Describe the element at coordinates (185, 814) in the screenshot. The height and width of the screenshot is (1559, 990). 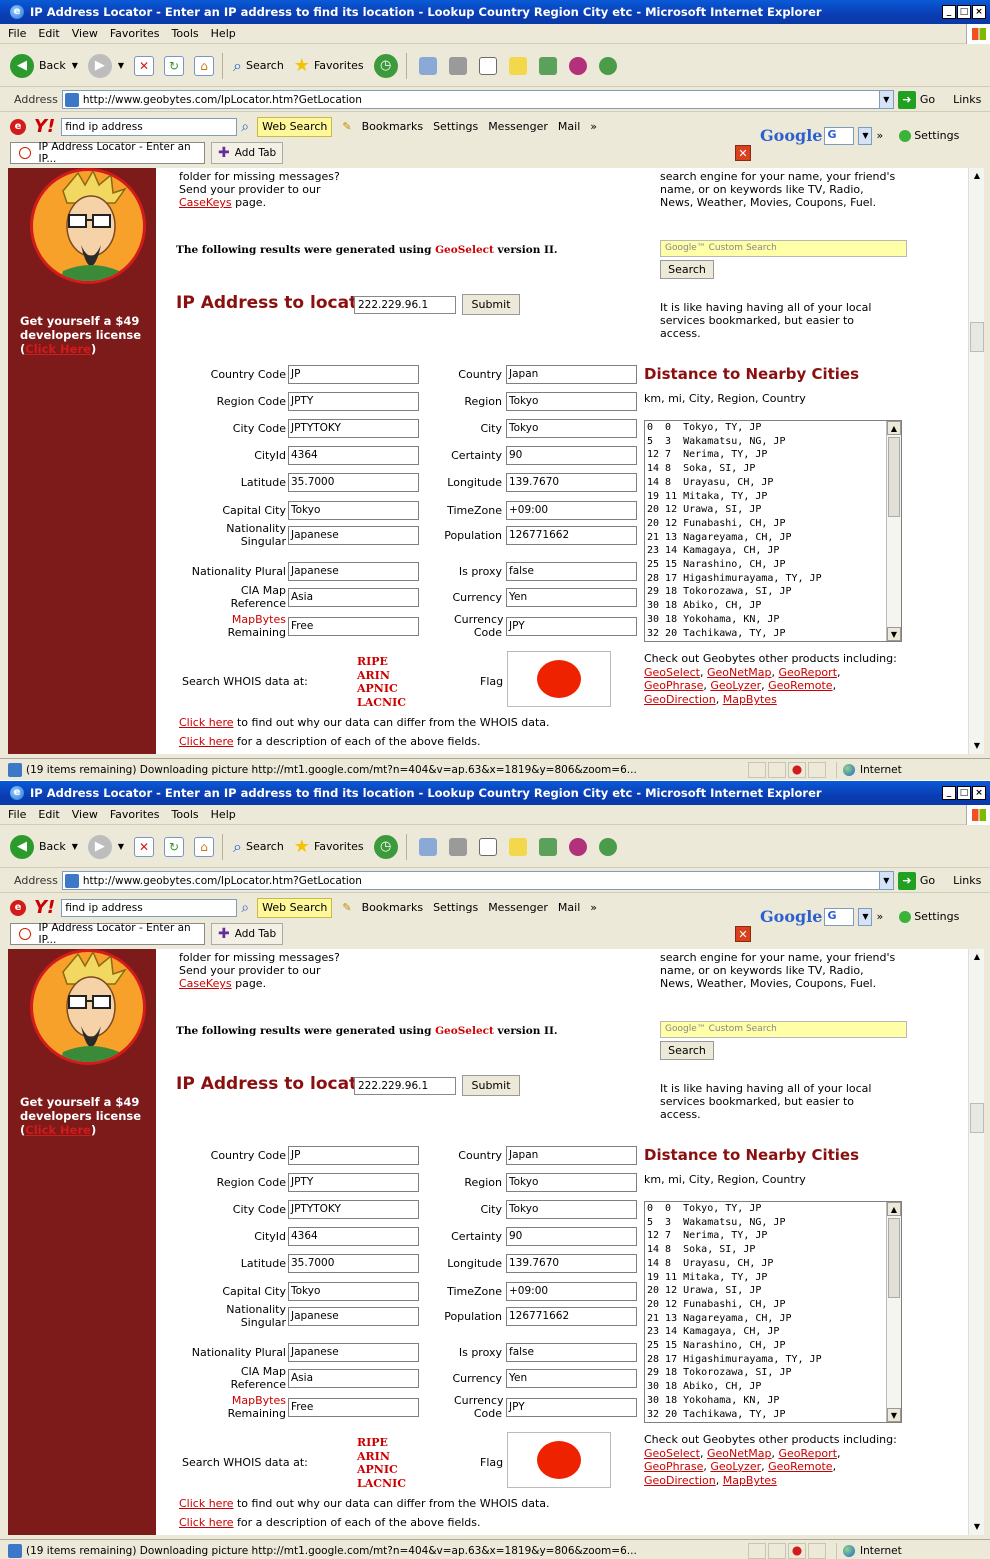
I see `menu-tools: Tools` at that location.